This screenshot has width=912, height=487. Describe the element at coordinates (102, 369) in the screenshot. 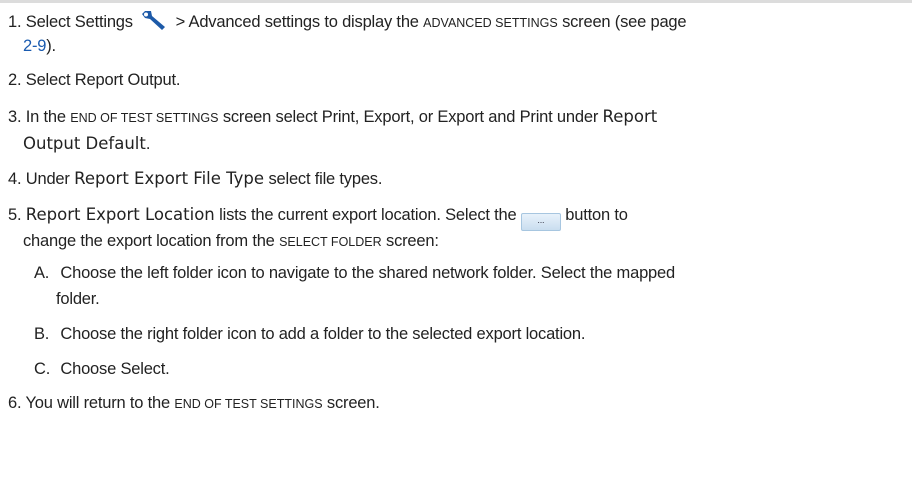

I see `substep-c-line: C. Choose Select.` at that location.